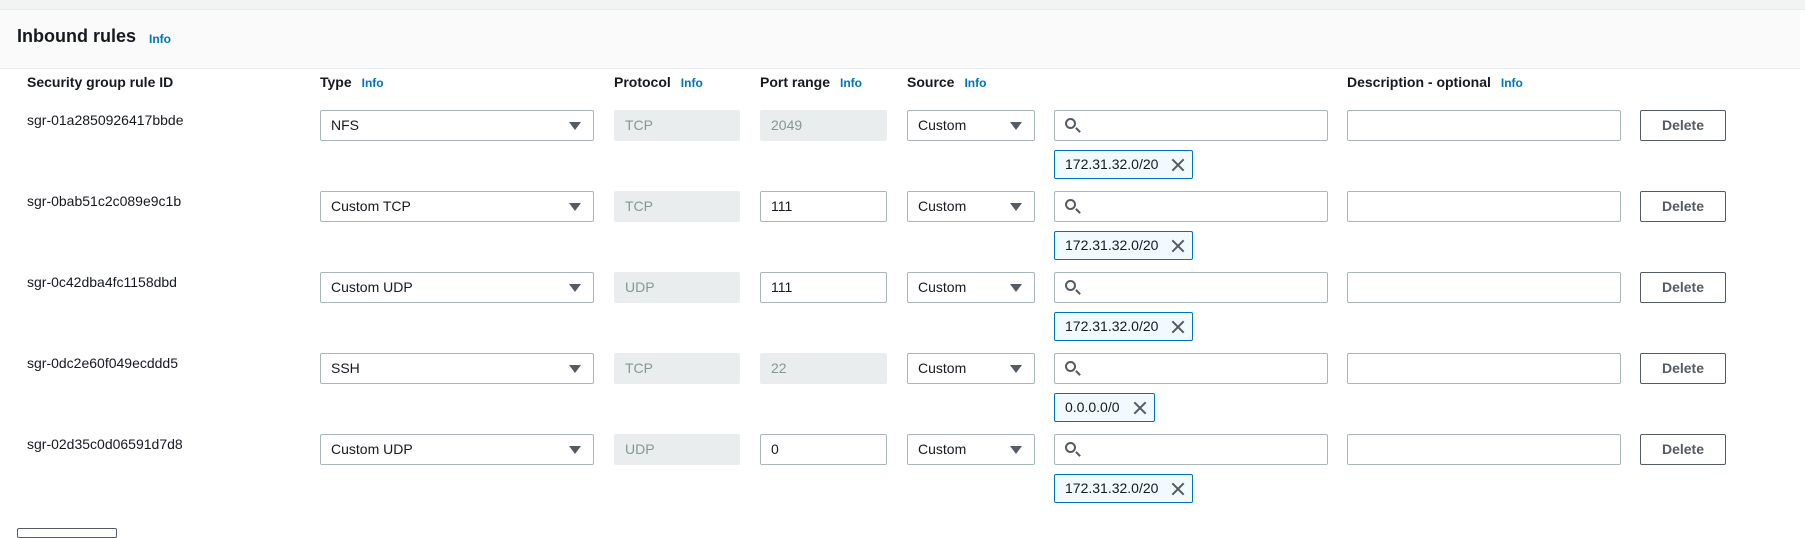  I want to click on protocol-info-link: Info, so click(692, 83).